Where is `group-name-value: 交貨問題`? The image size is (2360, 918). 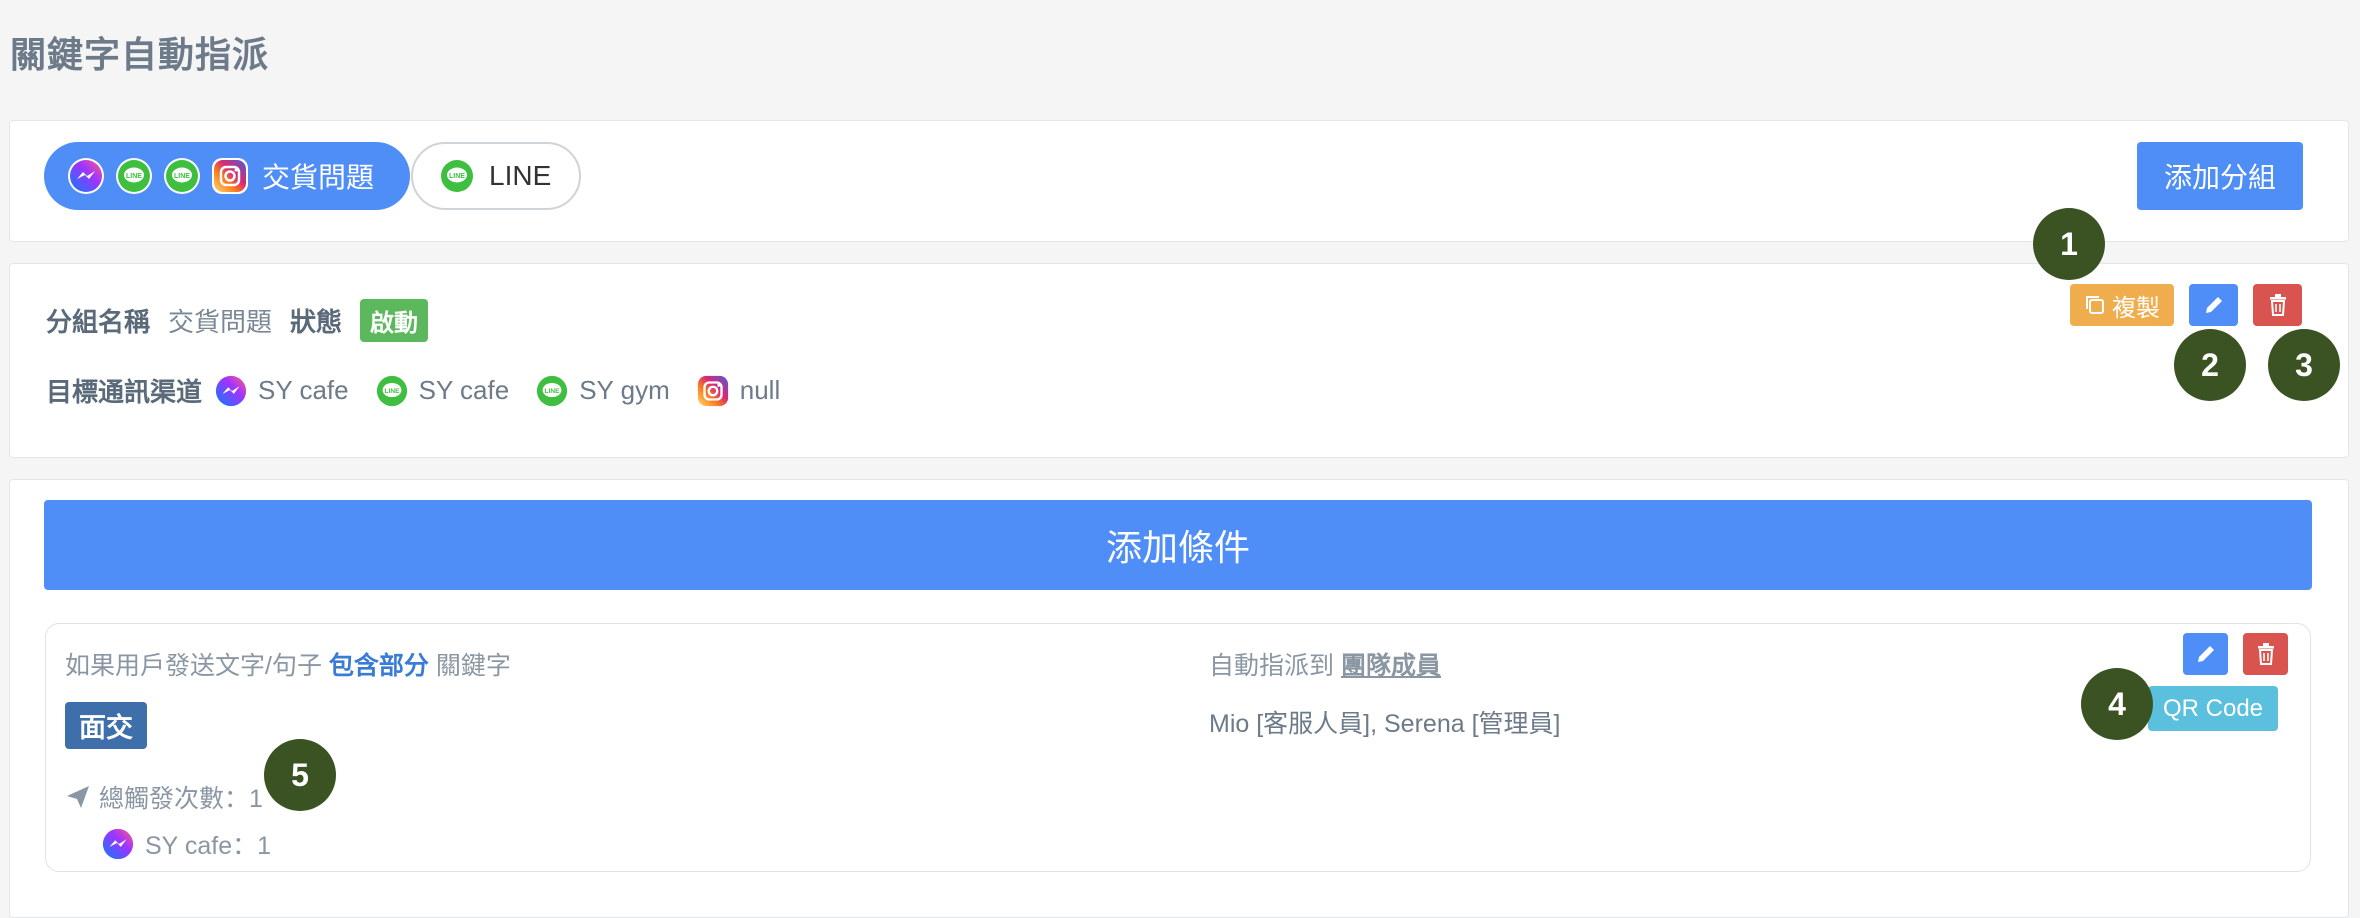 group-name-value: 交貨問題 is located at coordinates (220, 322).